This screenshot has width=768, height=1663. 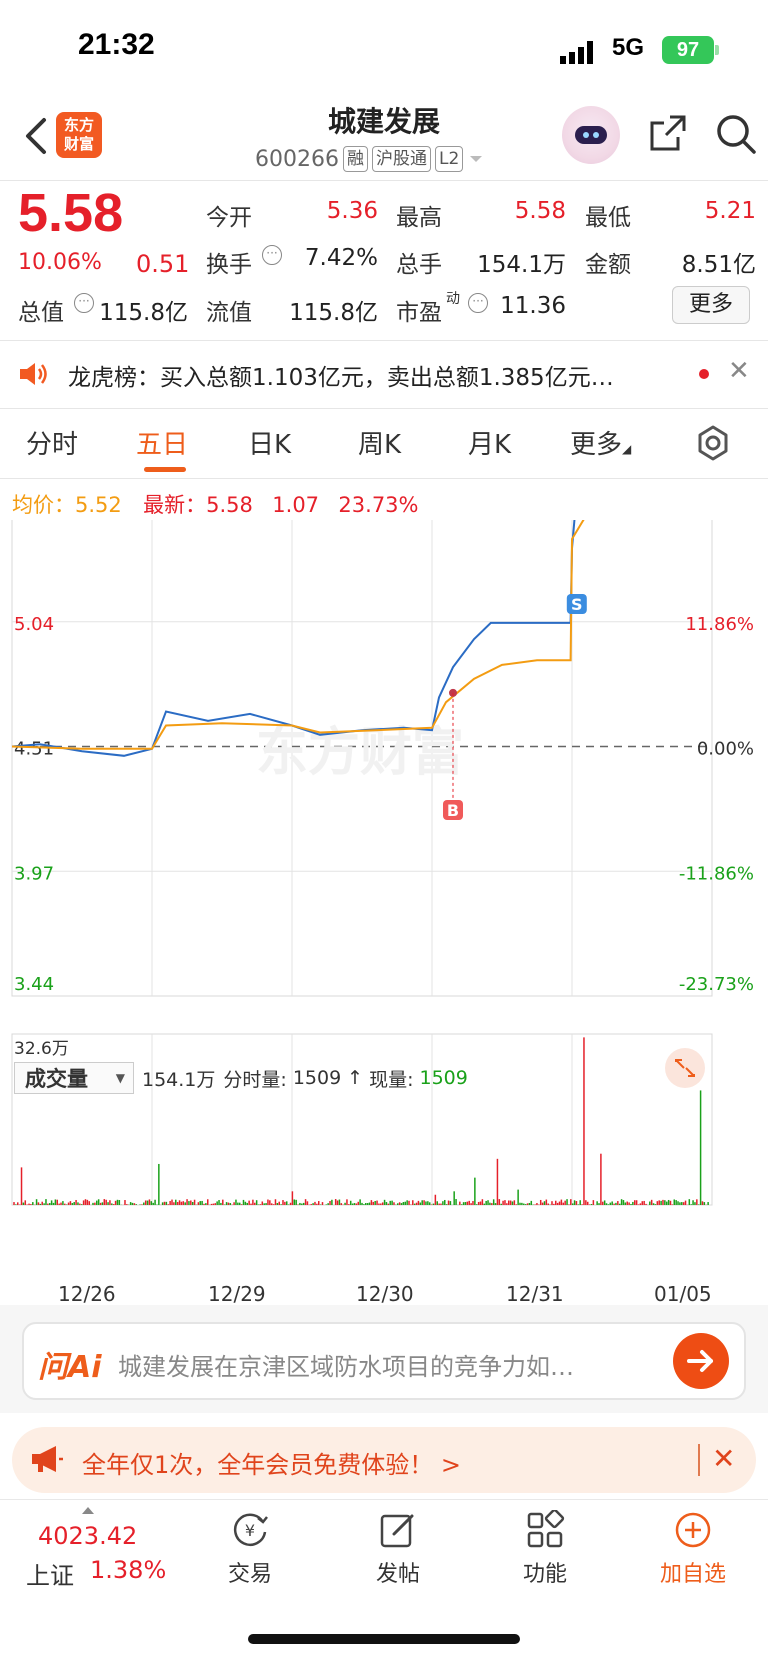 I want to click on robot-face, so click(x=591, y=135).